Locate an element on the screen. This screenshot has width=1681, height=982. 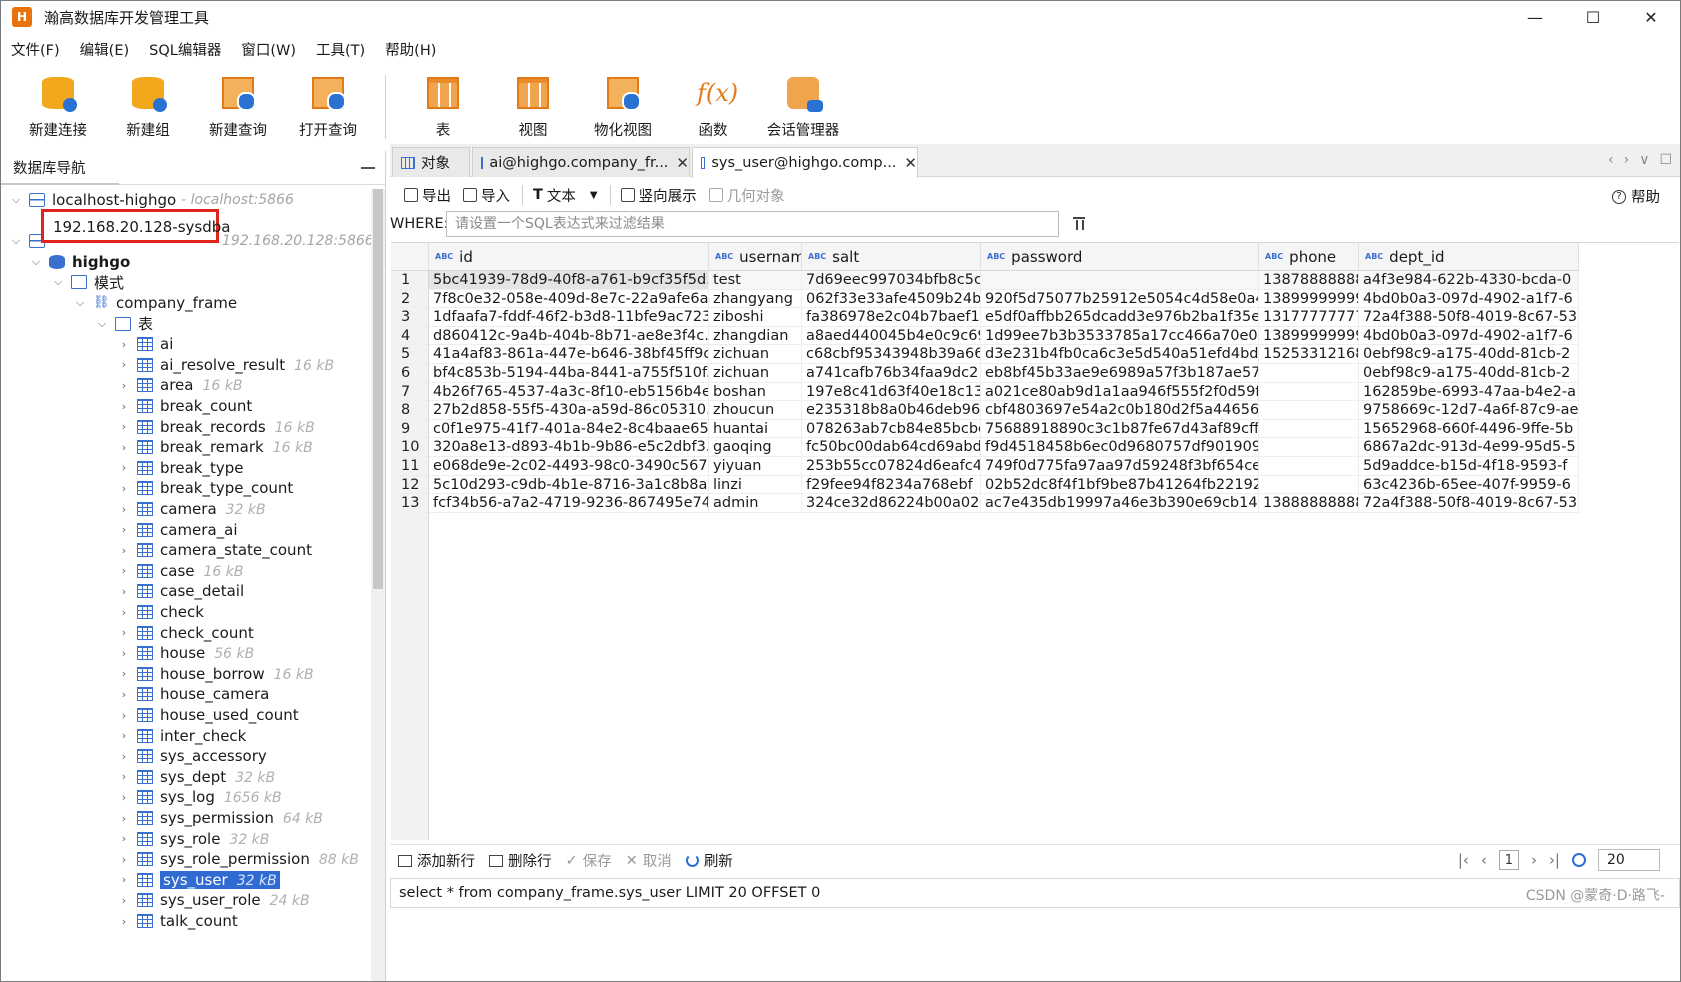
tree-table-house-camera: › house_camera is located at coordinates (193, 694).